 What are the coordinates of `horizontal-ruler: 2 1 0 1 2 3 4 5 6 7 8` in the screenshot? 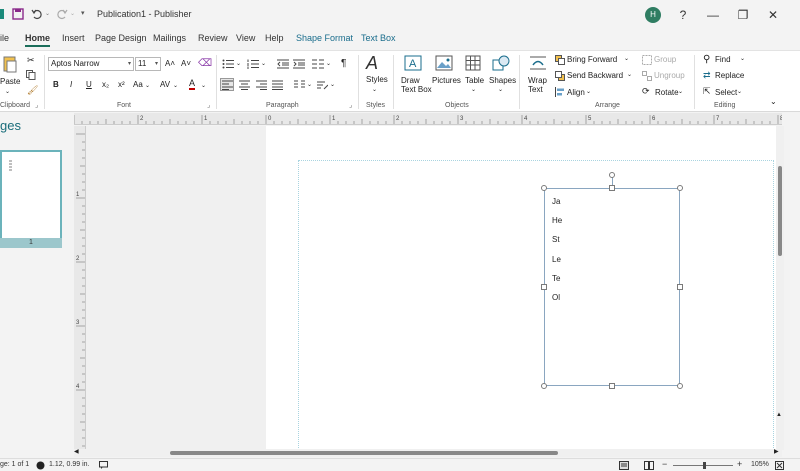 It's located at (428, 119).